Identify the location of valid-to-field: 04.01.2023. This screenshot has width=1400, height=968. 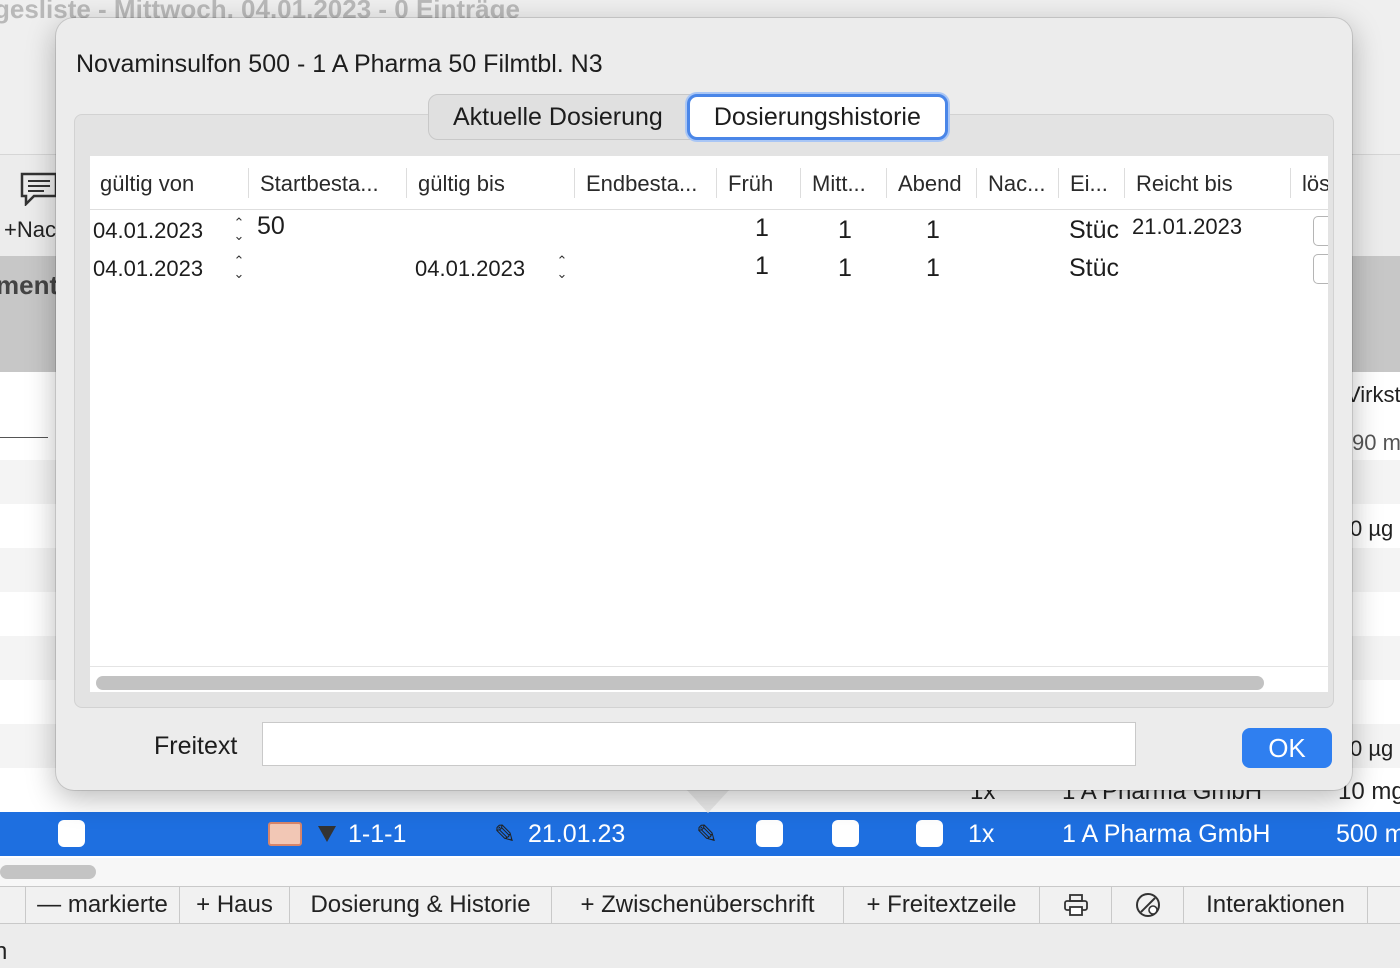
(470, 269).